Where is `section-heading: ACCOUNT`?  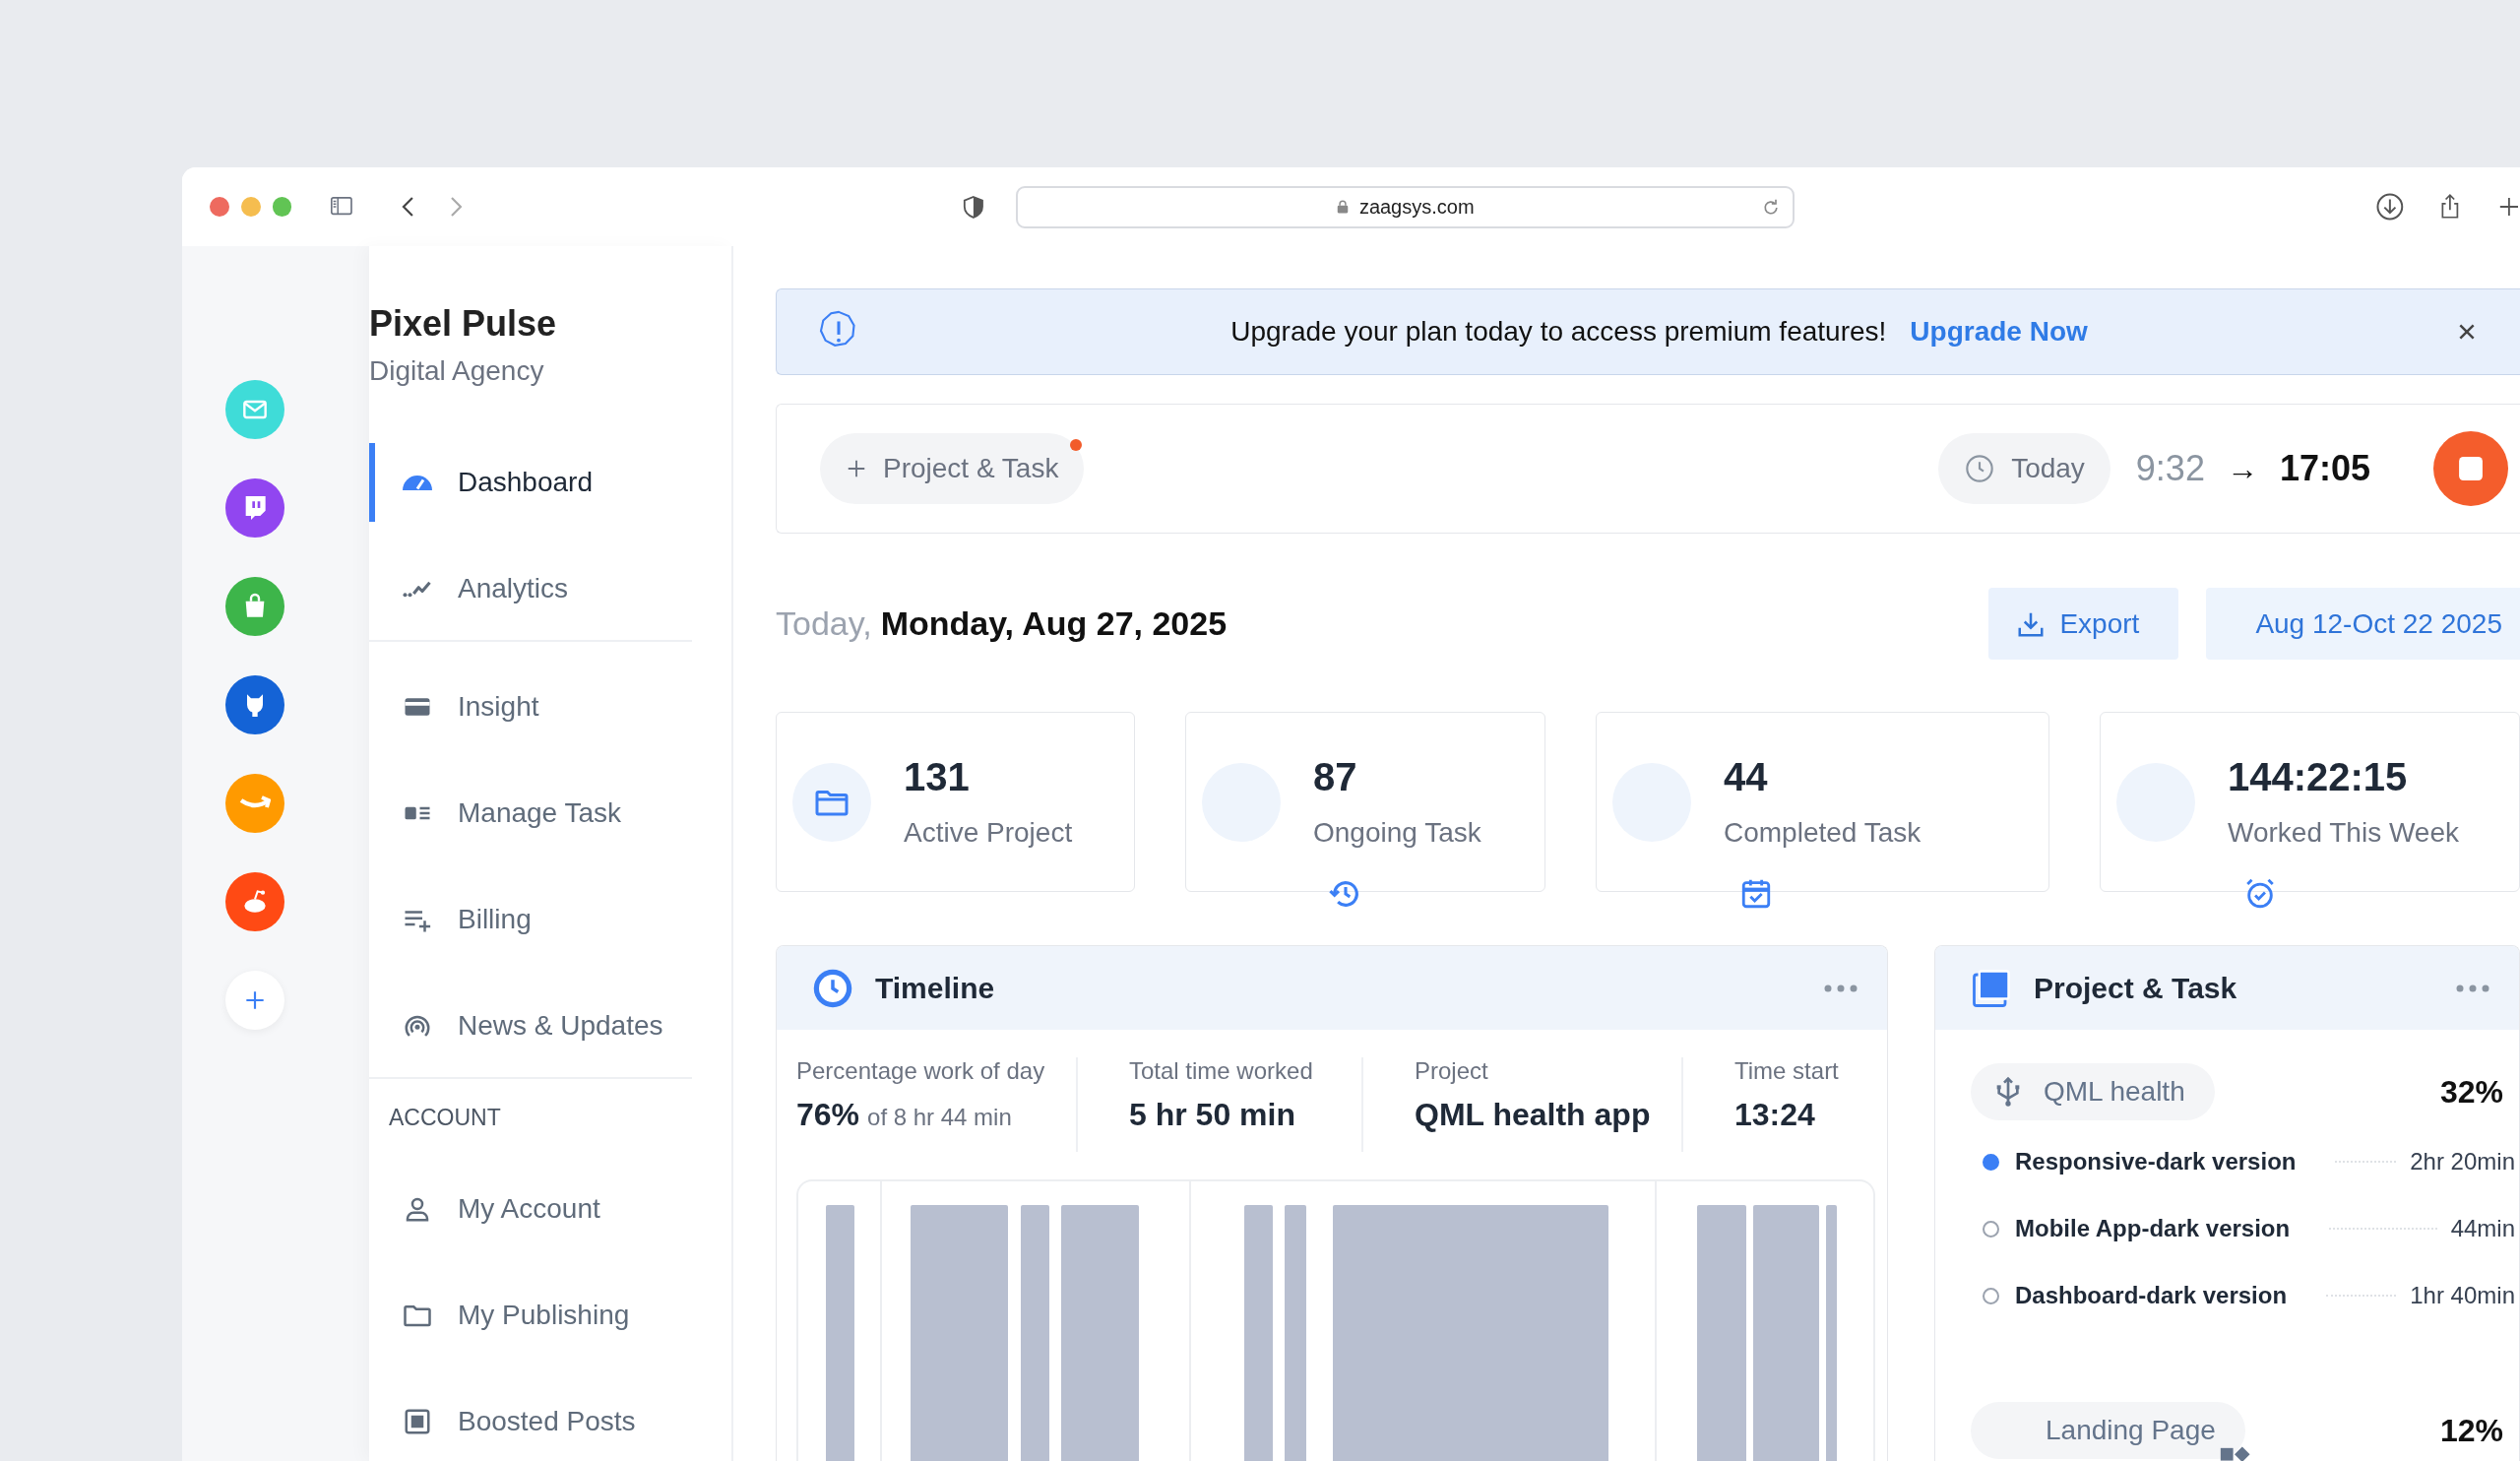
section-heading: ACCOUNT is located at coordinates (445, 1117).